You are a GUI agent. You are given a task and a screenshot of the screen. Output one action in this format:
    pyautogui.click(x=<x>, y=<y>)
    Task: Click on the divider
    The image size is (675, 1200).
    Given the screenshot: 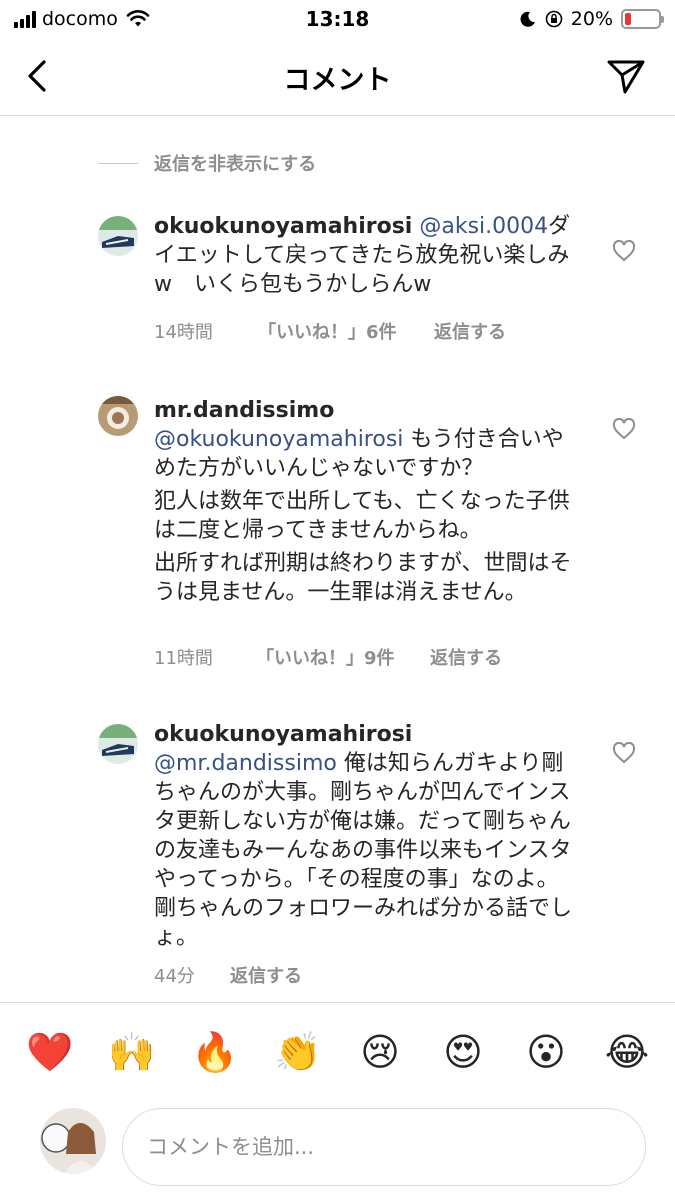 What is the action you would take?
    pyautogui.click(x=118, y=163)
    